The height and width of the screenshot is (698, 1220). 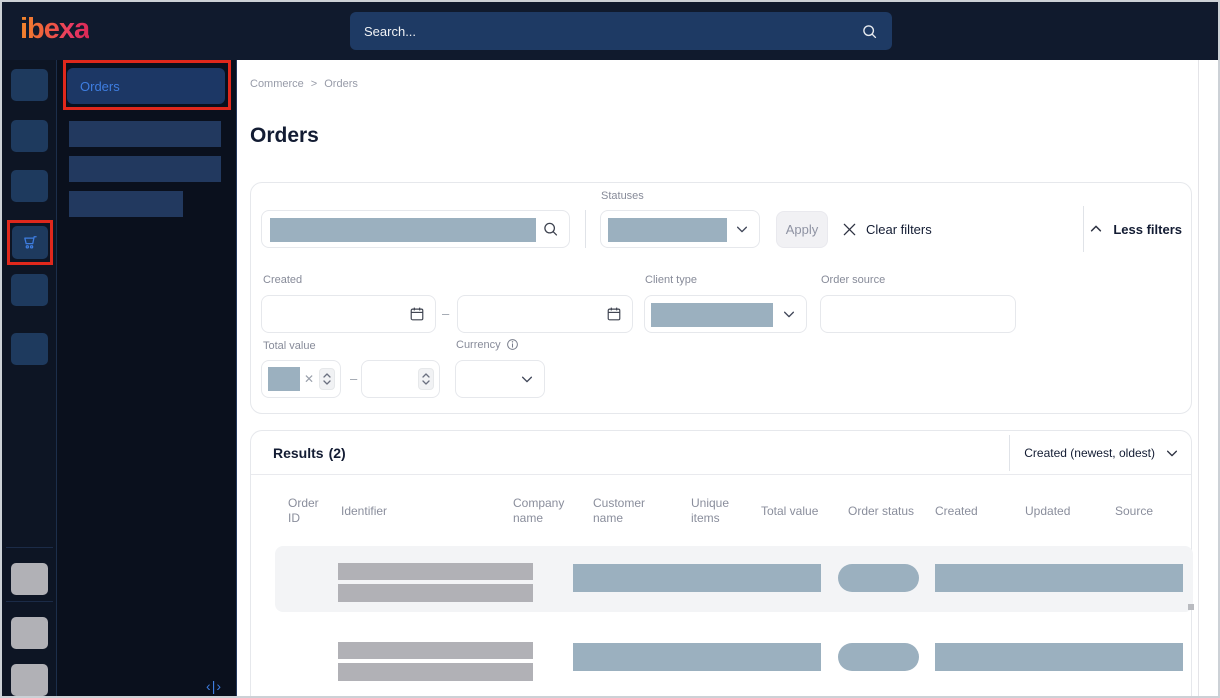 What do you see at coordinates (849, 229) in the screenshot?
I see `close-icon` at bounding box center [849, 229].